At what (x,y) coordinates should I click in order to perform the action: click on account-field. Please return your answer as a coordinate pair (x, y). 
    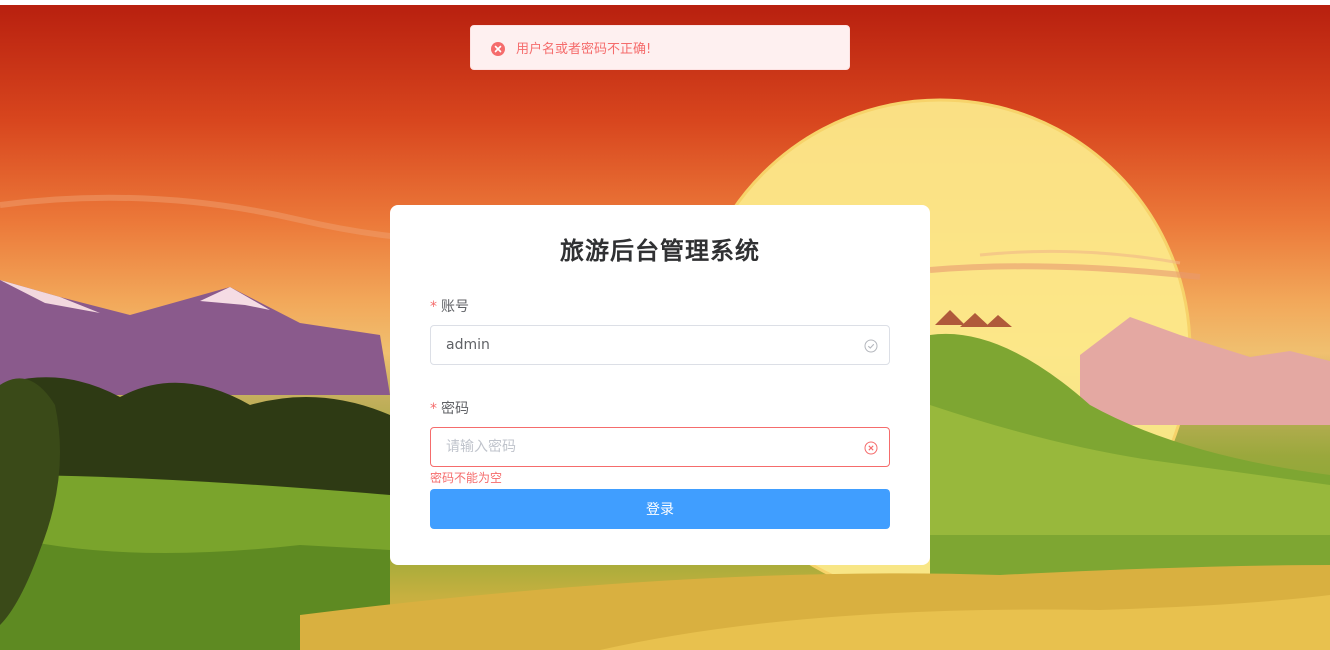
    Looking at the image, I should click on (660, 345).